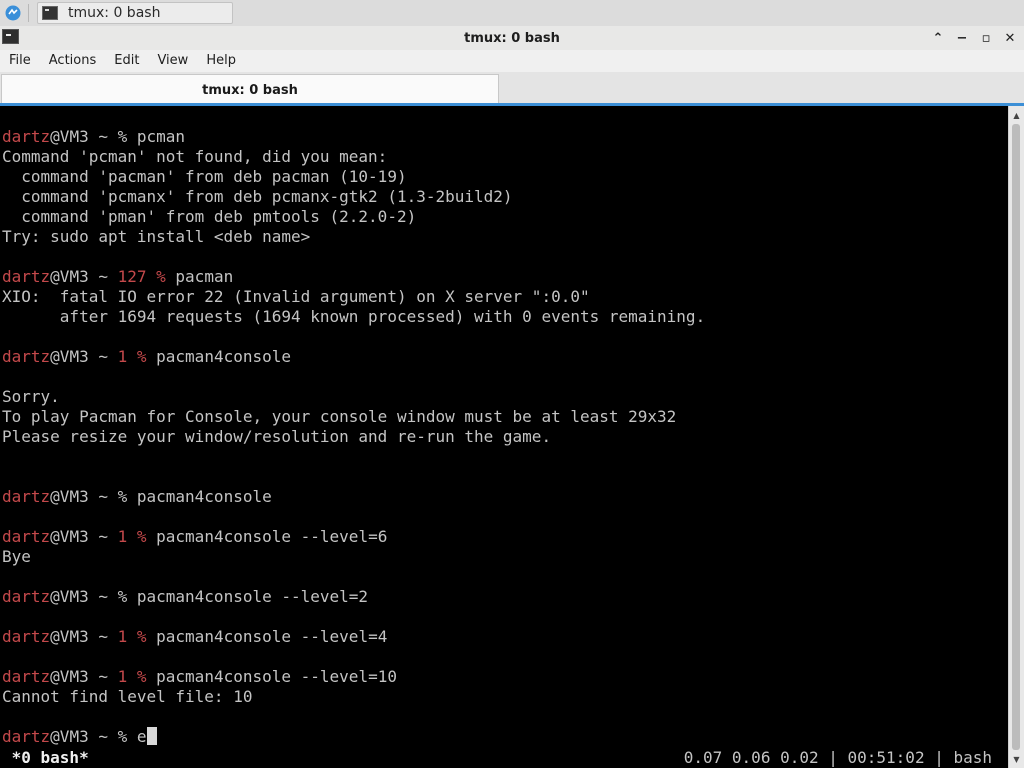 The image size is (1024, 768). Describe the element at coordinates (353, 397) in the screenshot. I see `terminal-line: Sorry.` at that location.